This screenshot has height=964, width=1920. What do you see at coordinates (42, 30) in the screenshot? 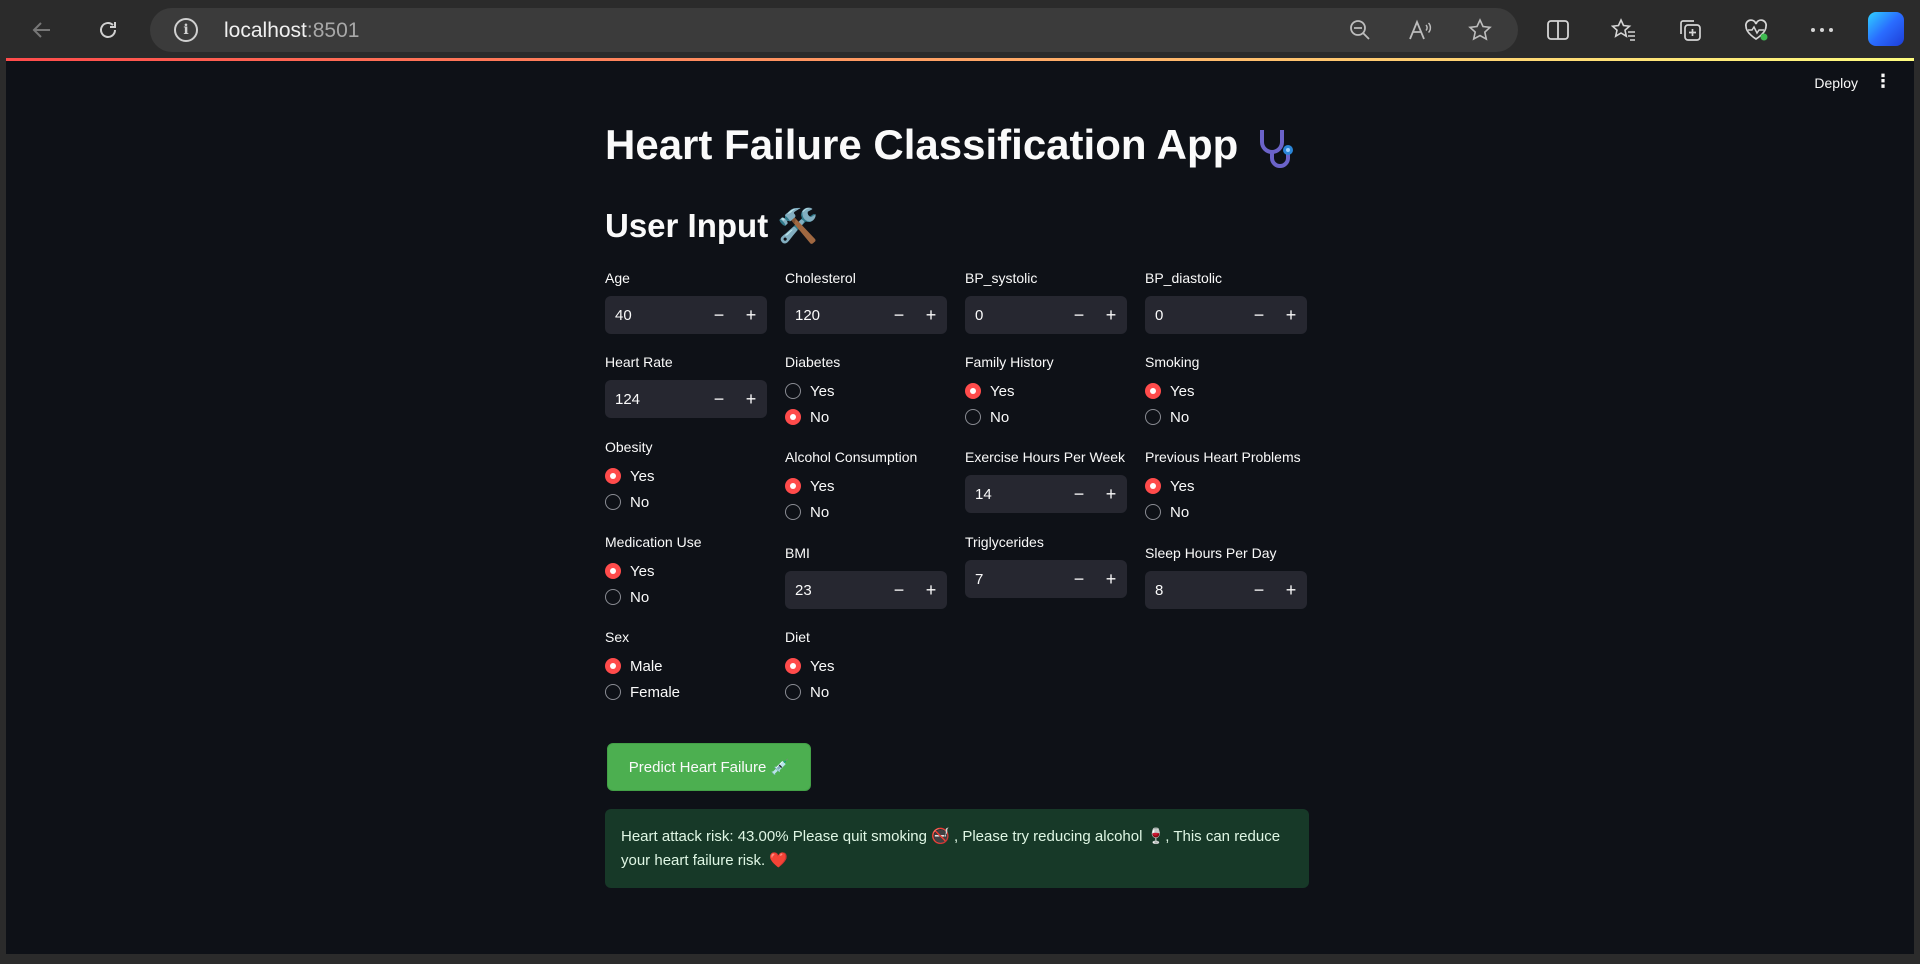
I see `back-arrow-icon` at bounding box center [42, 30].